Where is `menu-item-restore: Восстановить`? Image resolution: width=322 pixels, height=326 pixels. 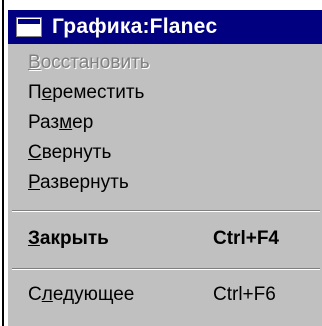
menu-item-restore: Восстановить is located at coordinates (89, 62).